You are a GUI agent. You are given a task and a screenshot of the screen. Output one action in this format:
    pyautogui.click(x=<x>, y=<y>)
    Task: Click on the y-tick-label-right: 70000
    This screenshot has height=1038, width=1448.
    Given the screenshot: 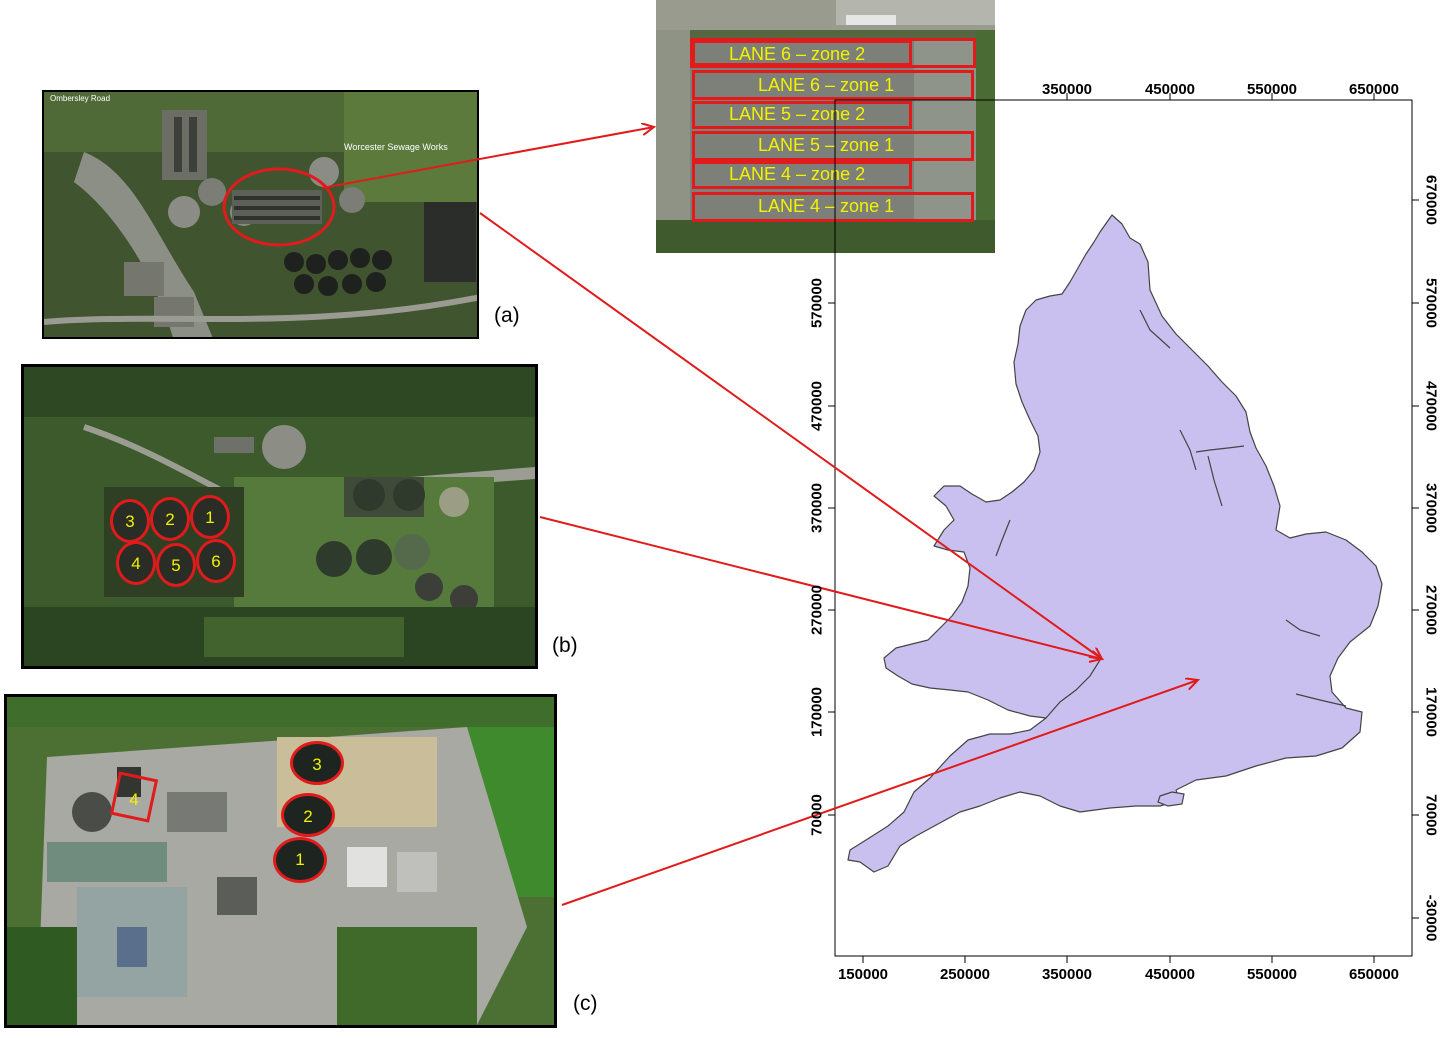 What is the action you would take?
    pyautogui.click(x=1431, y=815)
    